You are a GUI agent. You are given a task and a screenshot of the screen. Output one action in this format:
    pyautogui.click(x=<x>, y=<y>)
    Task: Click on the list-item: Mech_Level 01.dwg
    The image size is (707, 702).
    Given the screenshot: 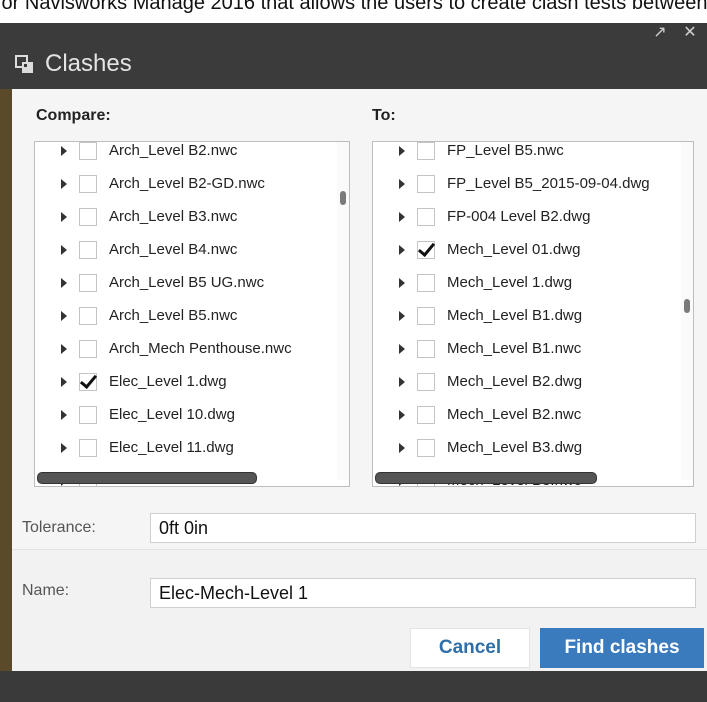 What is the action you would take?
    pyautogui.click(x=533, y=249)
    